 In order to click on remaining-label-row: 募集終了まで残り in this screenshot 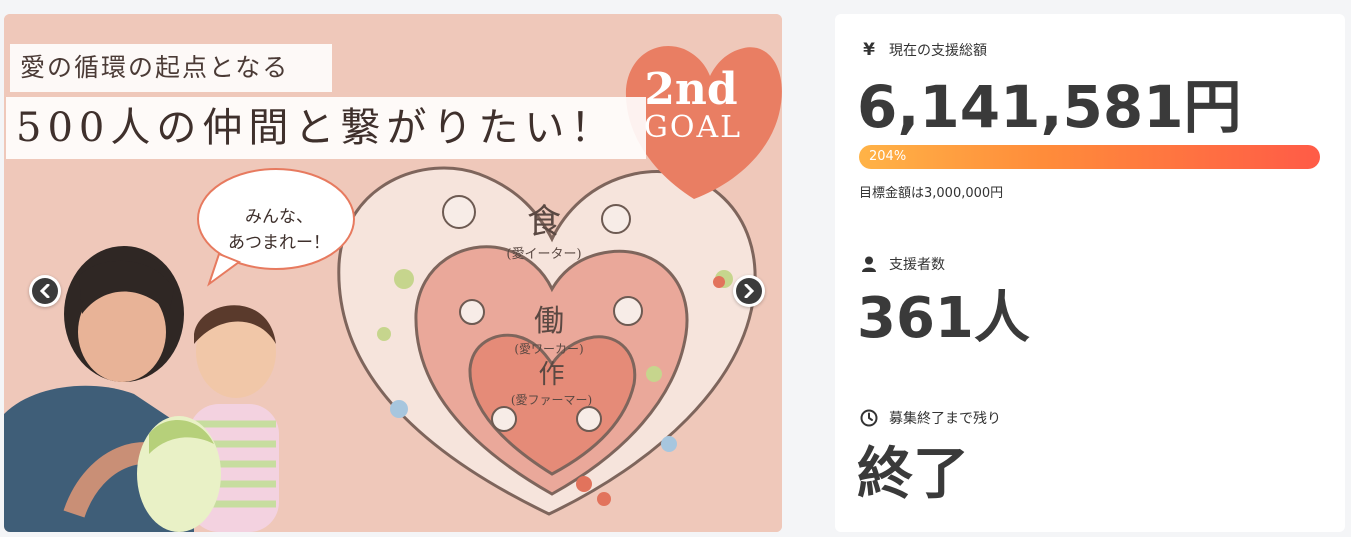, I will do `click(930, 418)`.